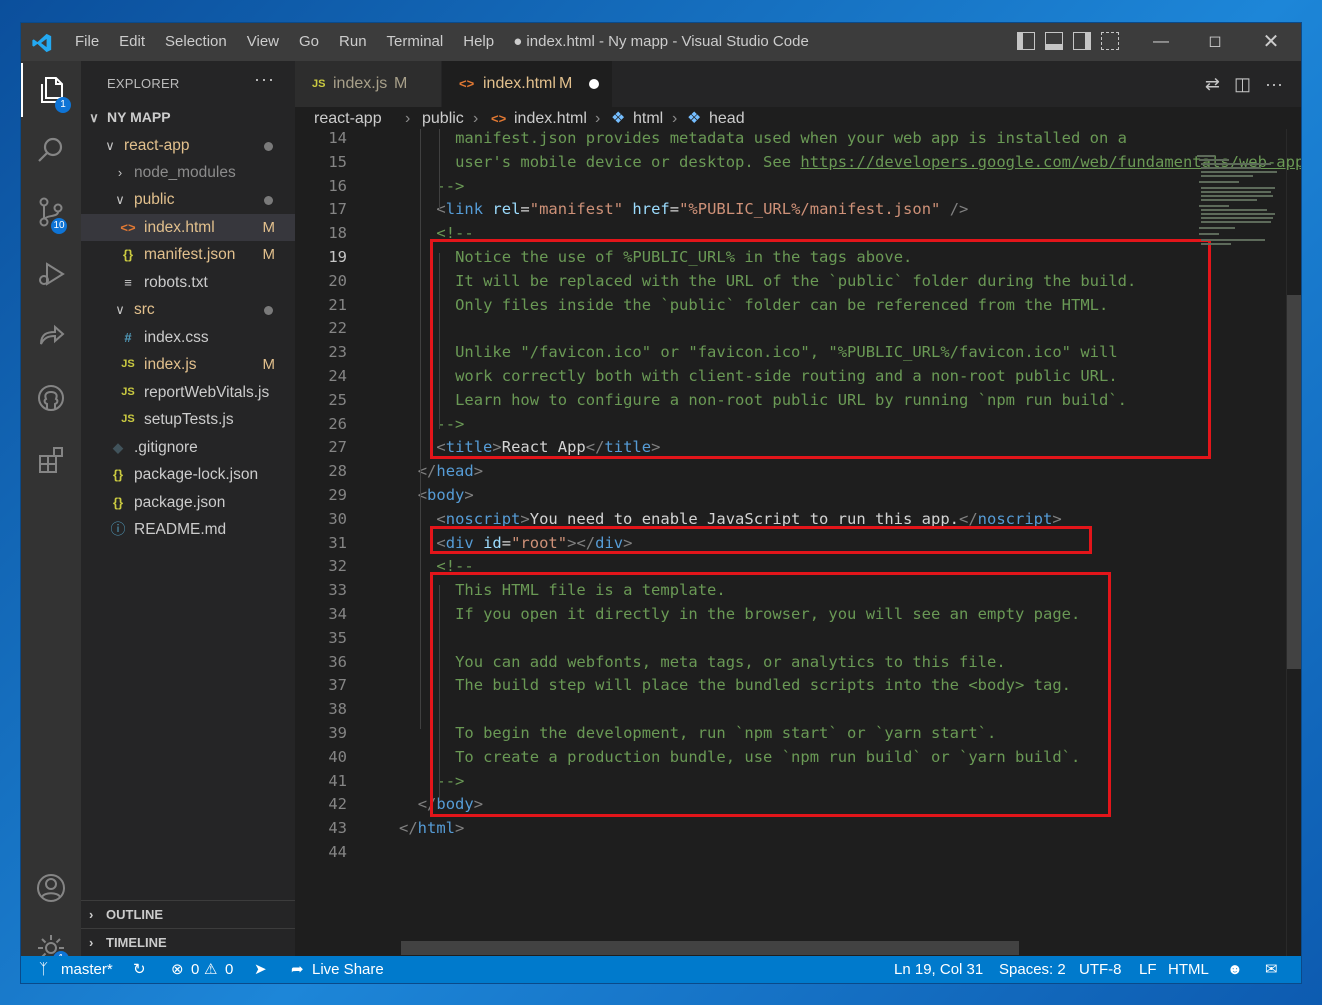 This screenshot has height=1005, width=1322. I want to click on line-number: 37, so click(337, 685).